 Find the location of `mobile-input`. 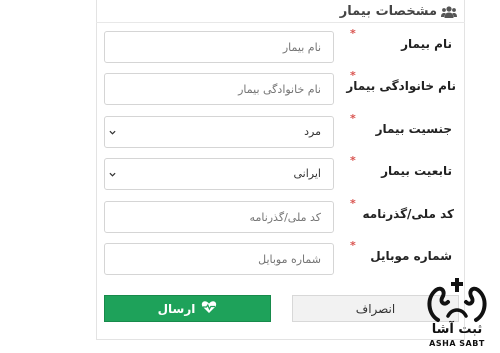

mobile-input is located at coordinates (219, 259).